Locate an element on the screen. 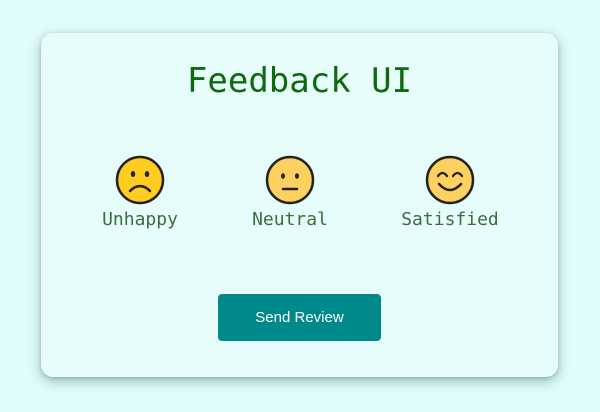 The width and height of the screenshot is (600, 412). rating-option-unhappy: Unhappy is located at coordinates (140, 192).